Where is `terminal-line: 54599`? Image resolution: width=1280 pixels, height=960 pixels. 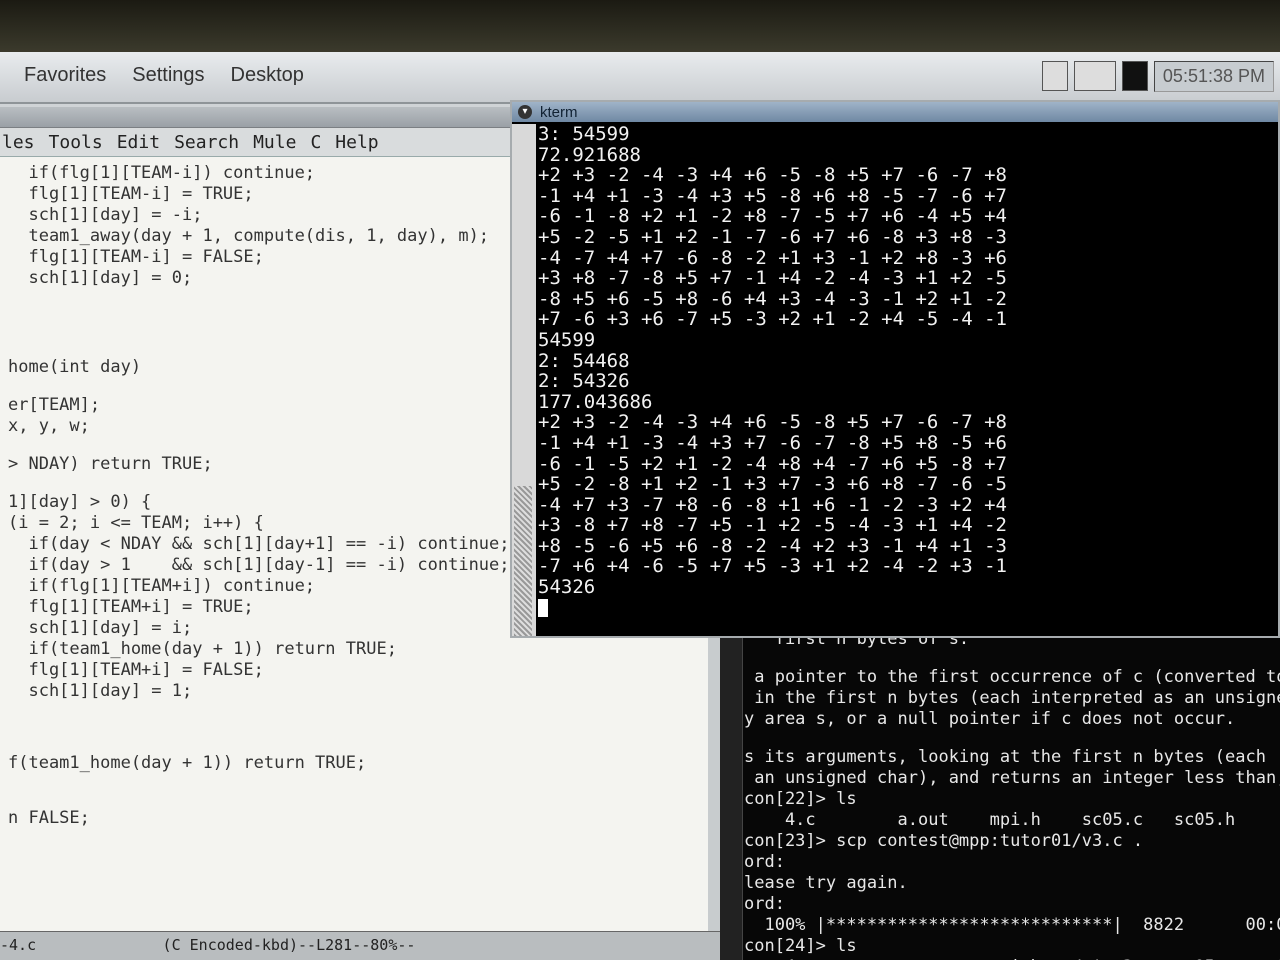
terminal-line: 54599 is located at coordinates (567, 339).